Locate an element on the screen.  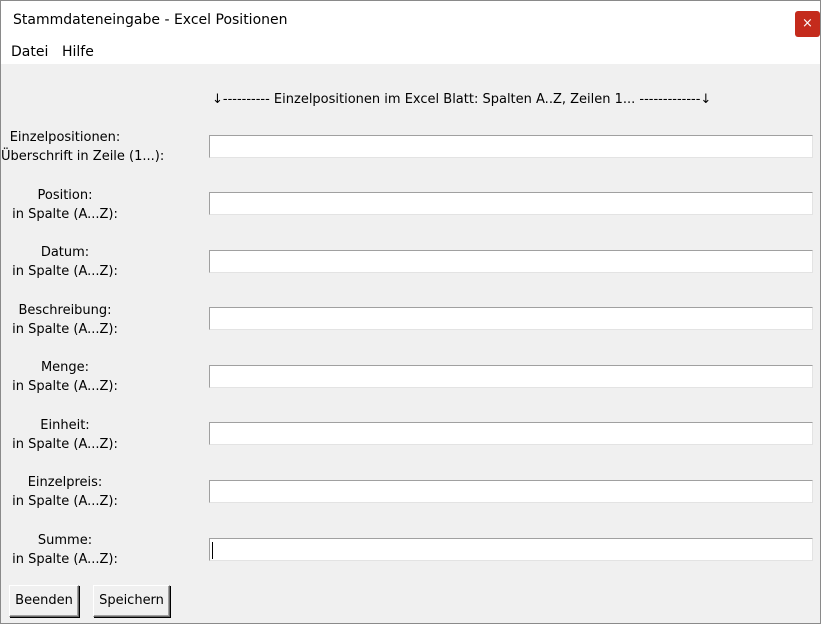
quantity-column-input is located at coordinates (511, 376).